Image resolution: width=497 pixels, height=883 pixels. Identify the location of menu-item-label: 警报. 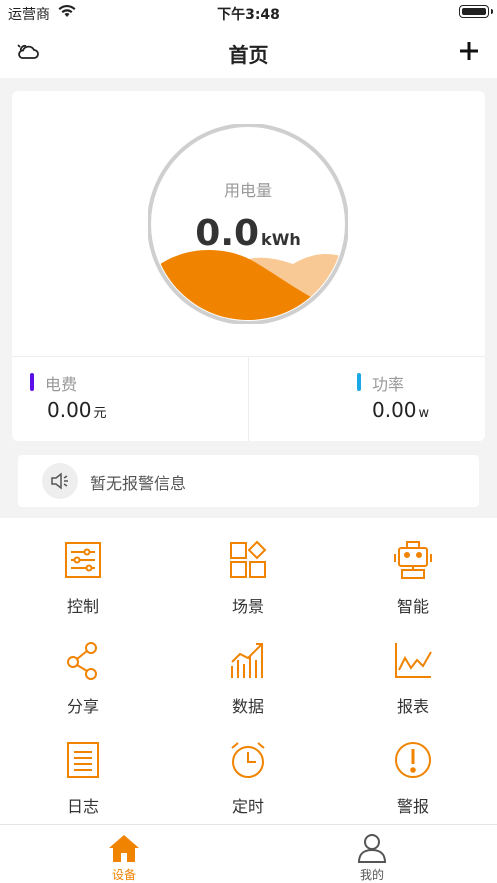
(412, 806).